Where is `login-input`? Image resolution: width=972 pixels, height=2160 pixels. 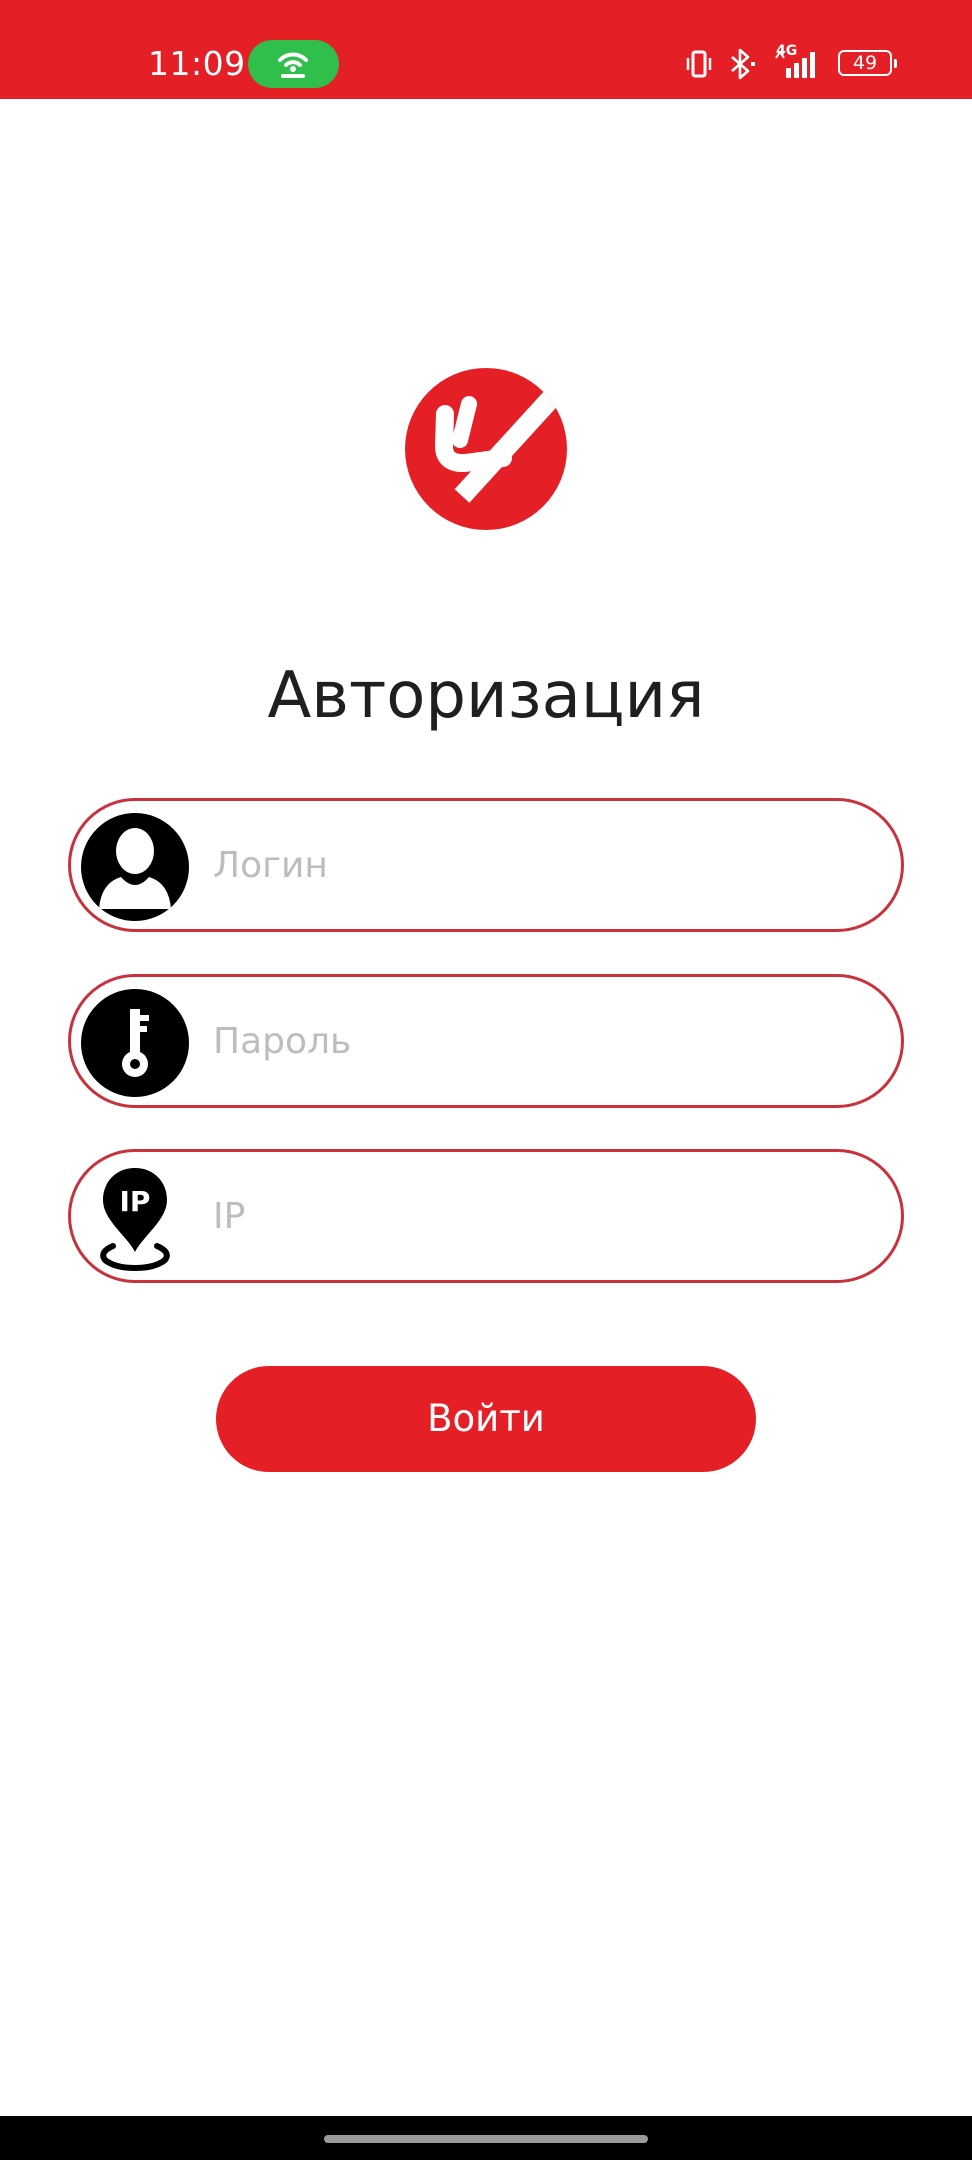
login-input is located at coordinates (543, 865).